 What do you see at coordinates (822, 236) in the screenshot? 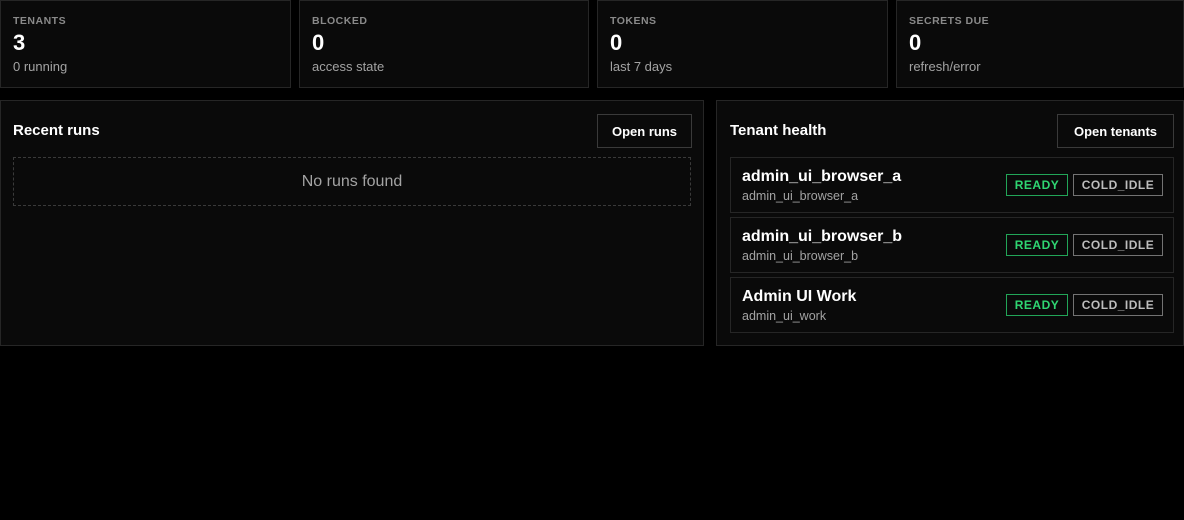
I see `tenant-name: admin_ui_browser_b` at bounding box center [822, 236].